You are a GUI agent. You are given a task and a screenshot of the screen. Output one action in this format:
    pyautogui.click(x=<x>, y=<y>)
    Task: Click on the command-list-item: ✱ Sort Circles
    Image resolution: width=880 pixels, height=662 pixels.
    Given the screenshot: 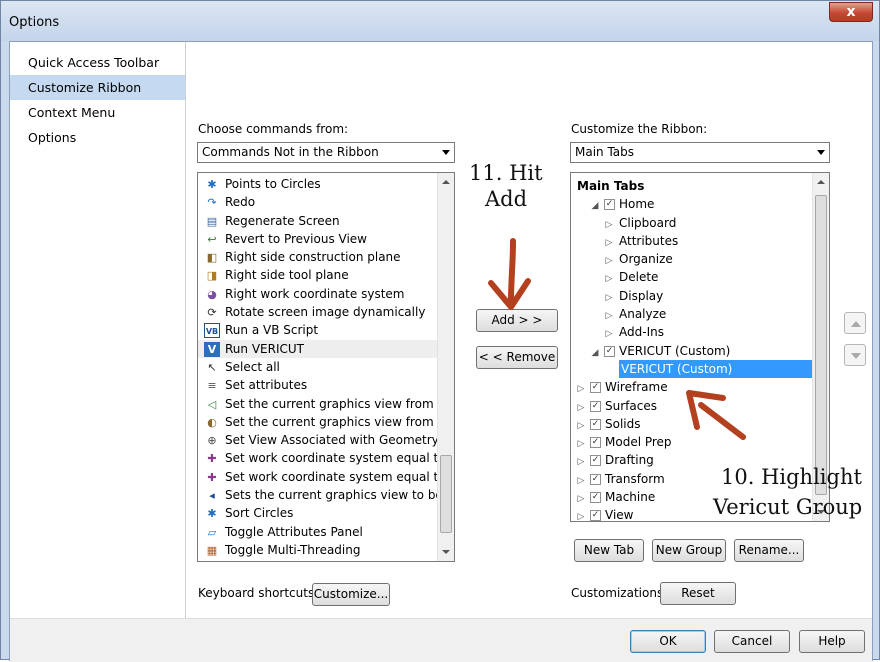 What is the action you would take?
    pyautogui.click(x=326, y=513)
    